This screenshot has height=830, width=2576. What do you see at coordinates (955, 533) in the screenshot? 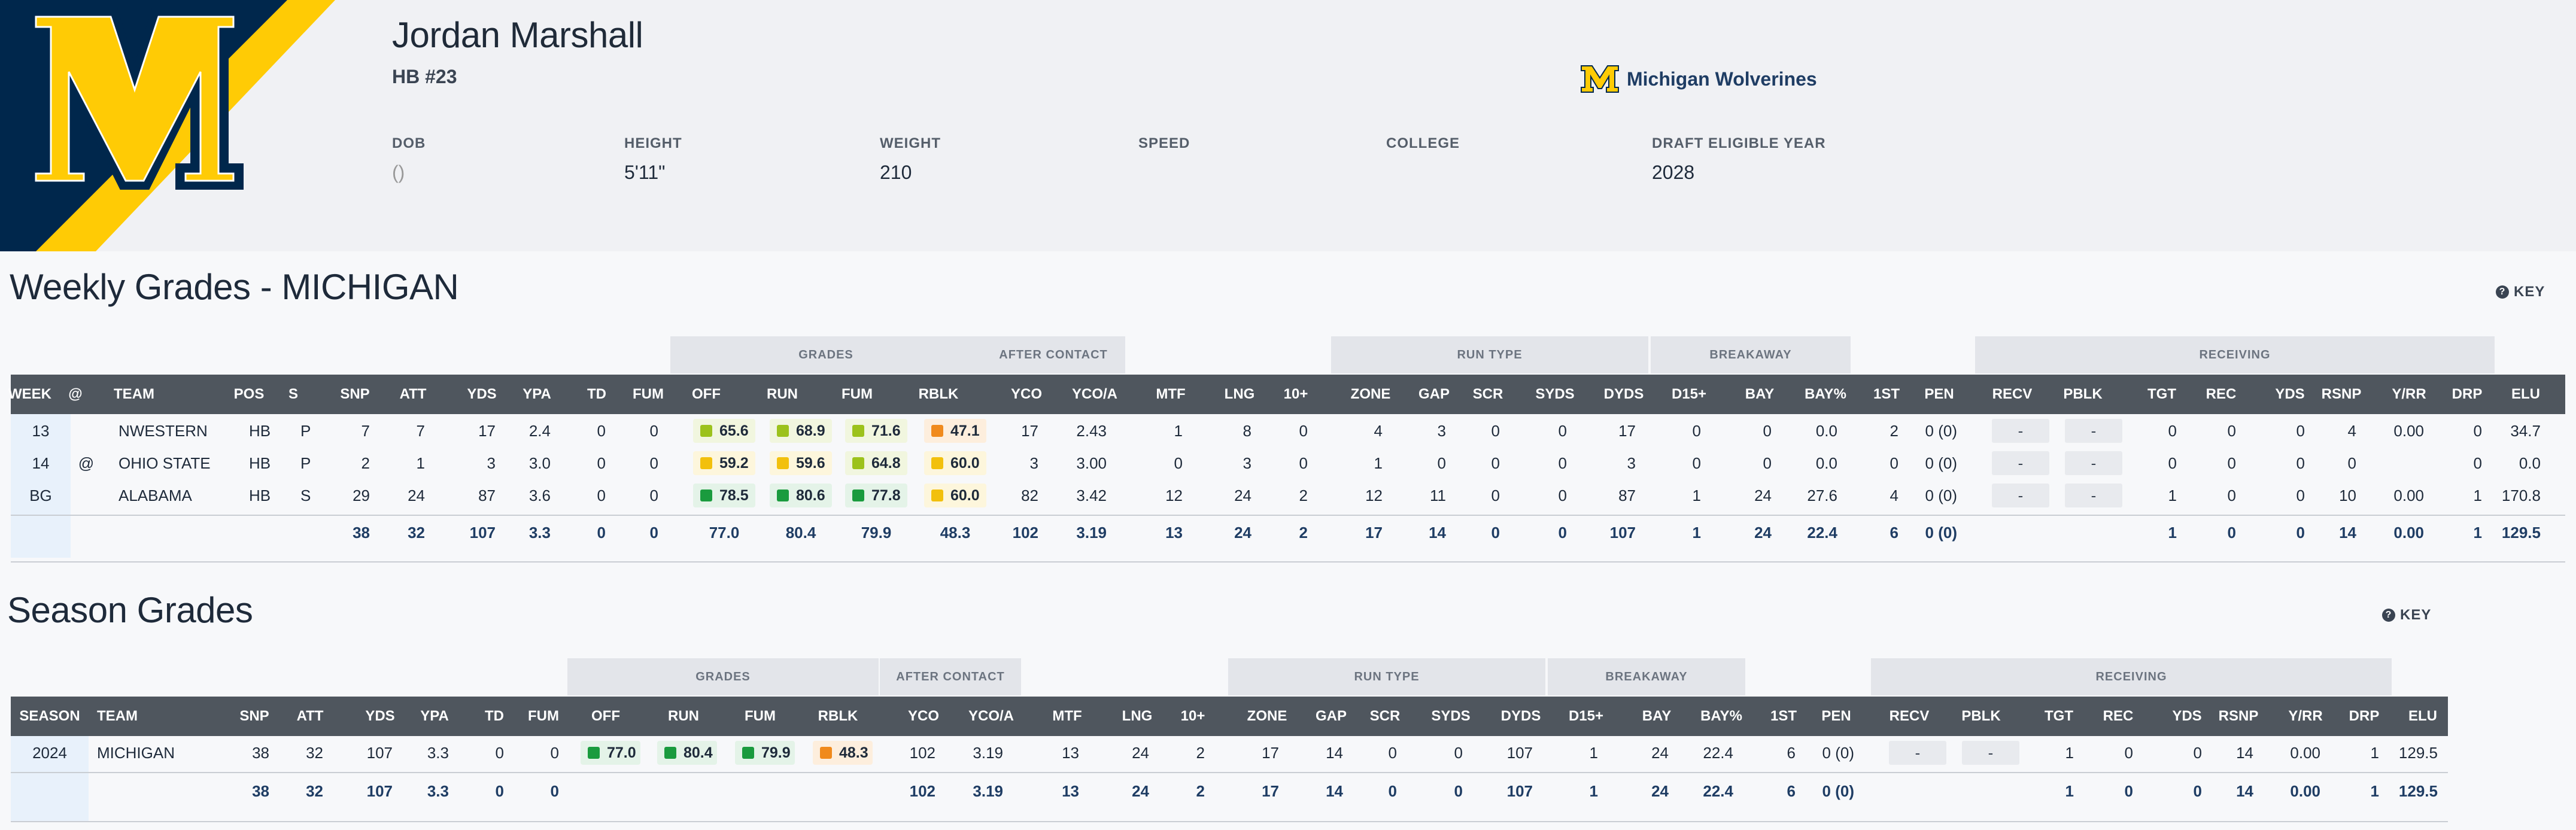
I see `total-grade: 48.3` at bounding box center [955, 533].